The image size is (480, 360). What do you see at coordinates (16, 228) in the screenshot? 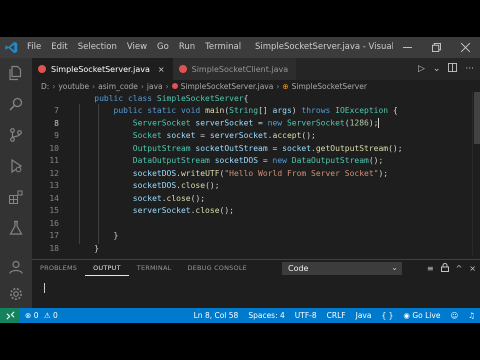
I see `test-flask-icon` at bounding box center [16, 228].